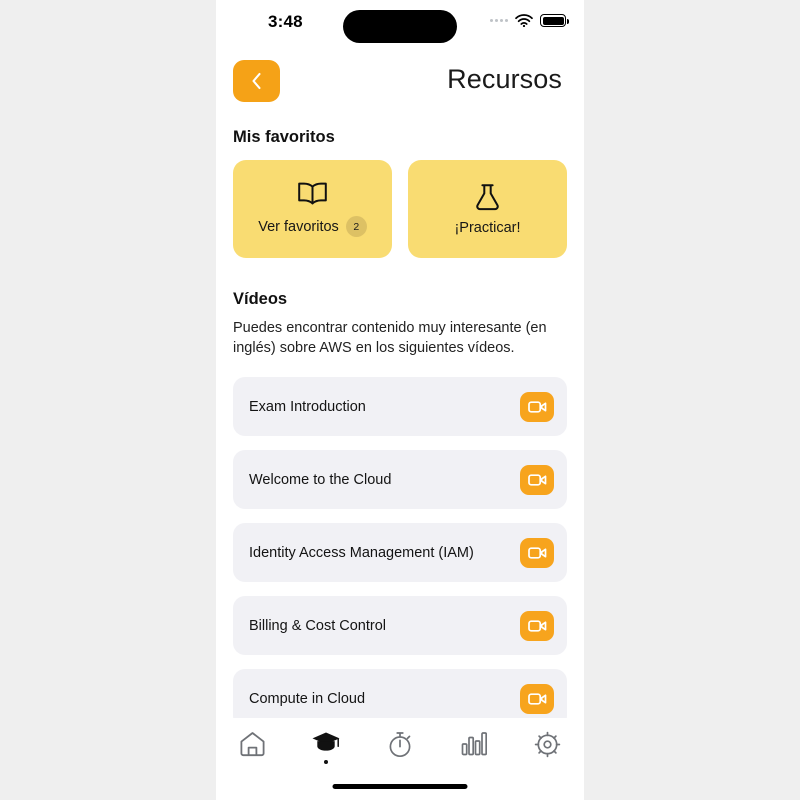  What do you see at coordinates (307, 698) in the screenshot?
I see `video-title: Compute in Cloud` at bounding box center [307, 698].